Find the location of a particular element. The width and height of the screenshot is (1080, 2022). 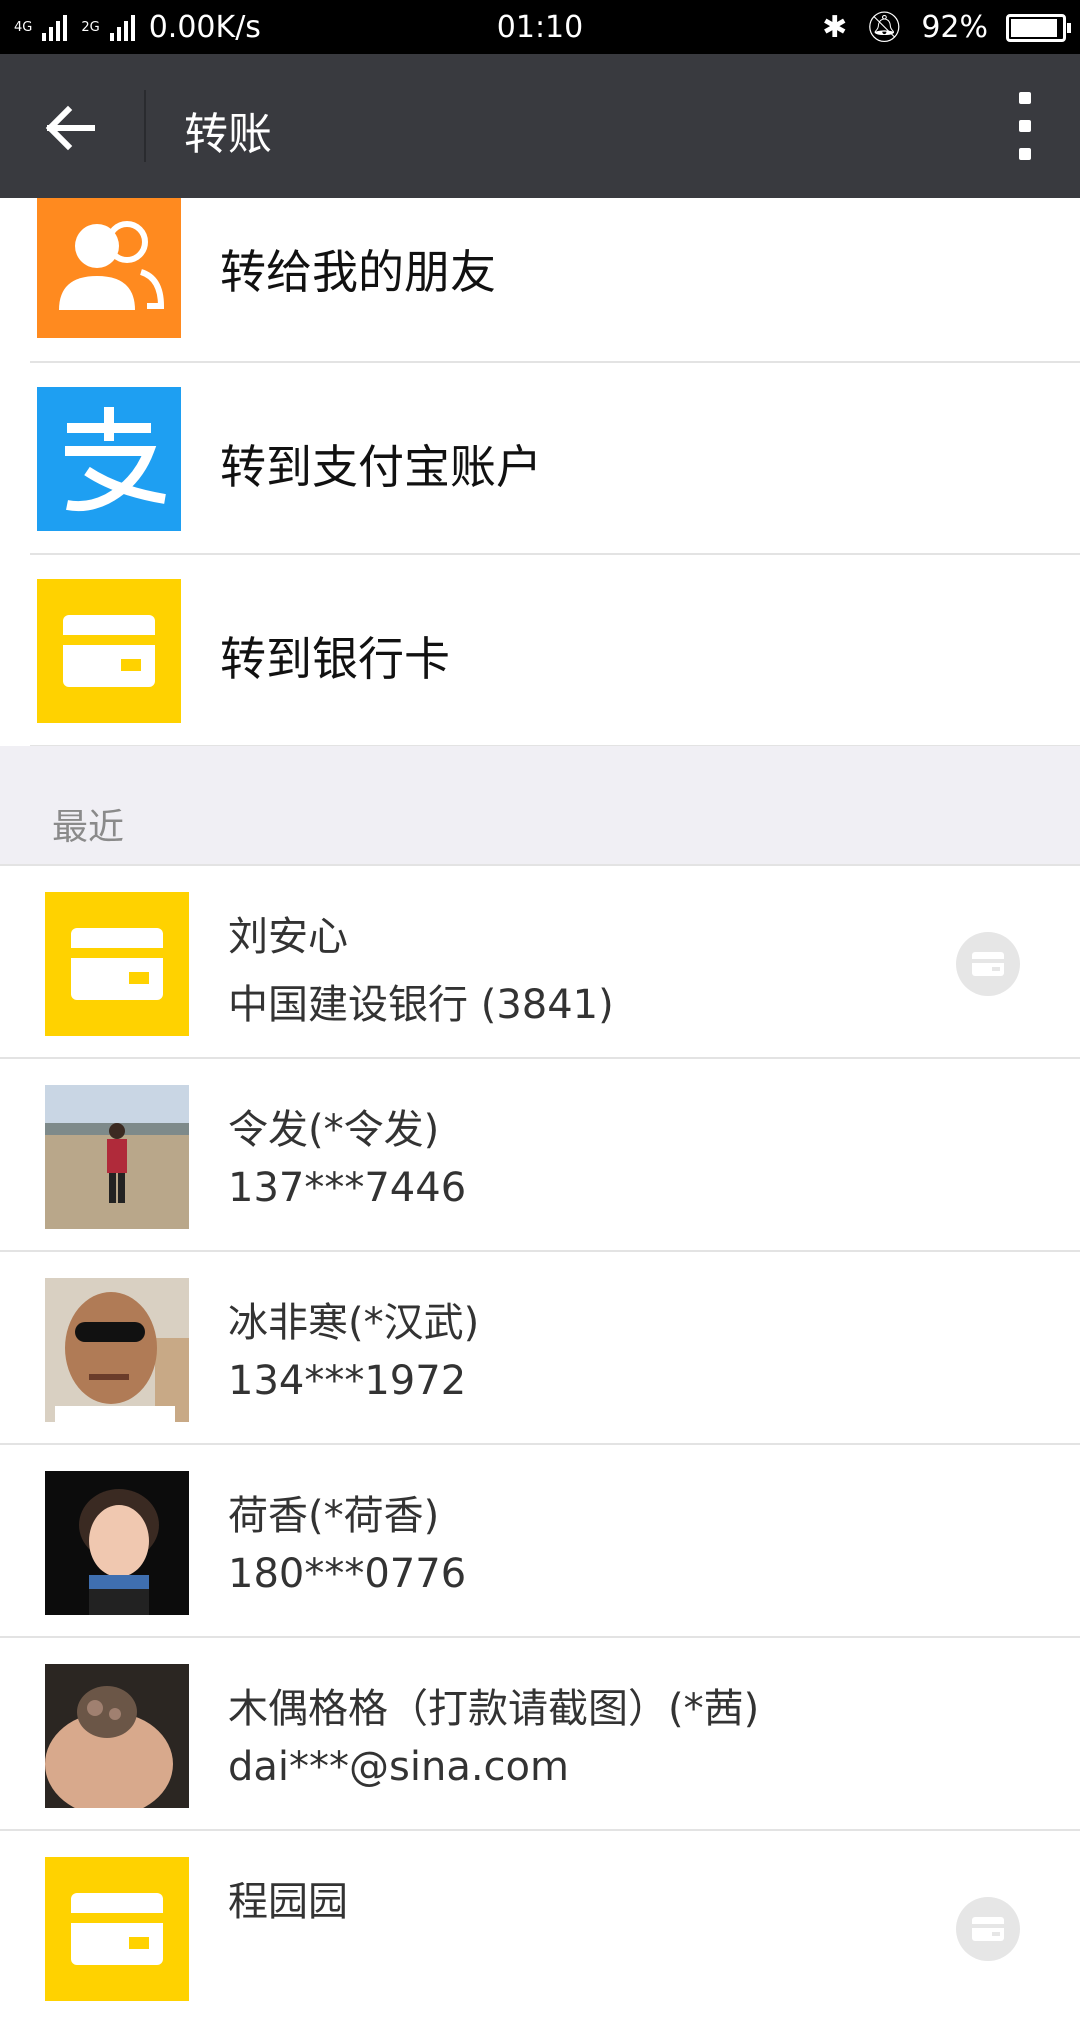

contact-name: 荷香(*荷香) is located at coordinates (334, 1516).